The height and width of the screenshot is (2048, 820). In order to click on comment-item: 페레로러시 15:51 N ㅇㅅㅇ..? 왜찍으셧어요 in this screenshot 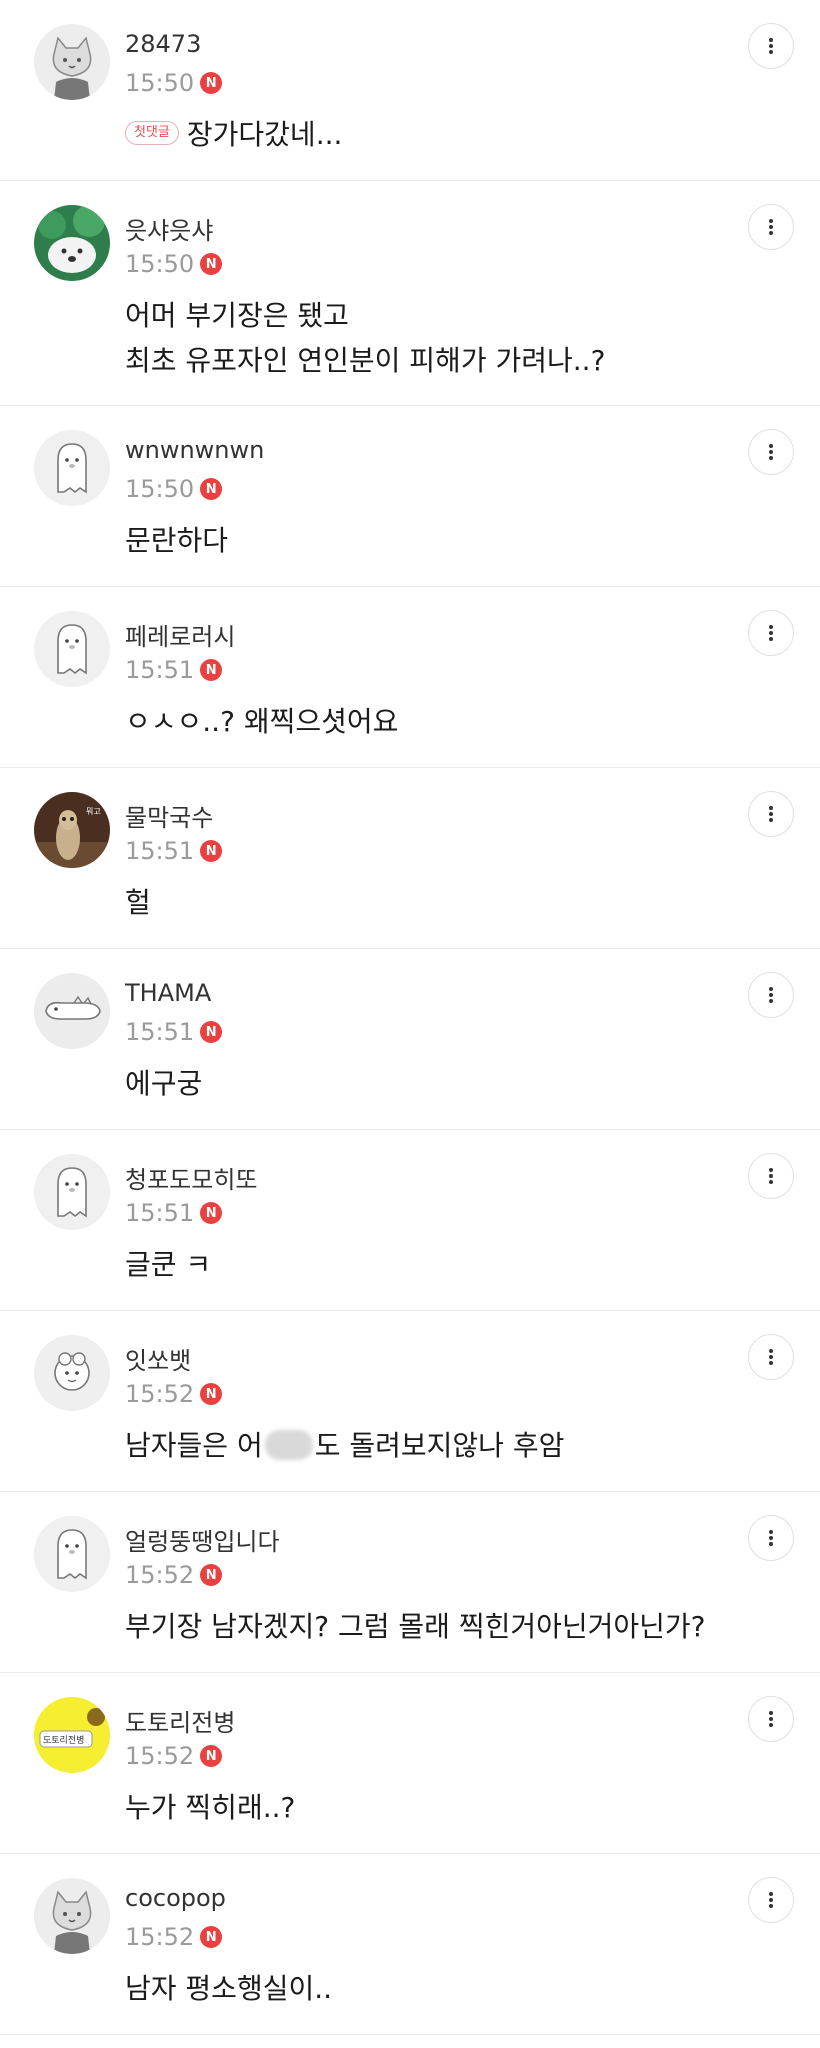, I will do `click(410, 677)`.